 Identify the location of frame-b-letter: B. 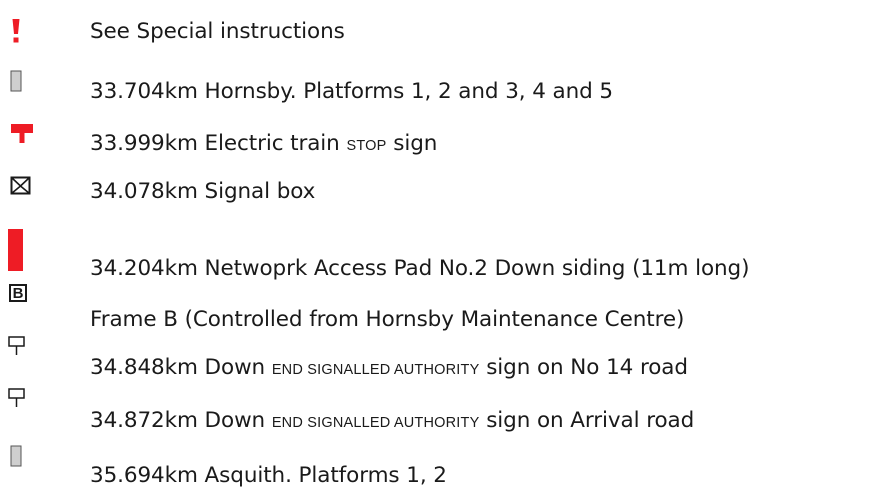
(18, 293).